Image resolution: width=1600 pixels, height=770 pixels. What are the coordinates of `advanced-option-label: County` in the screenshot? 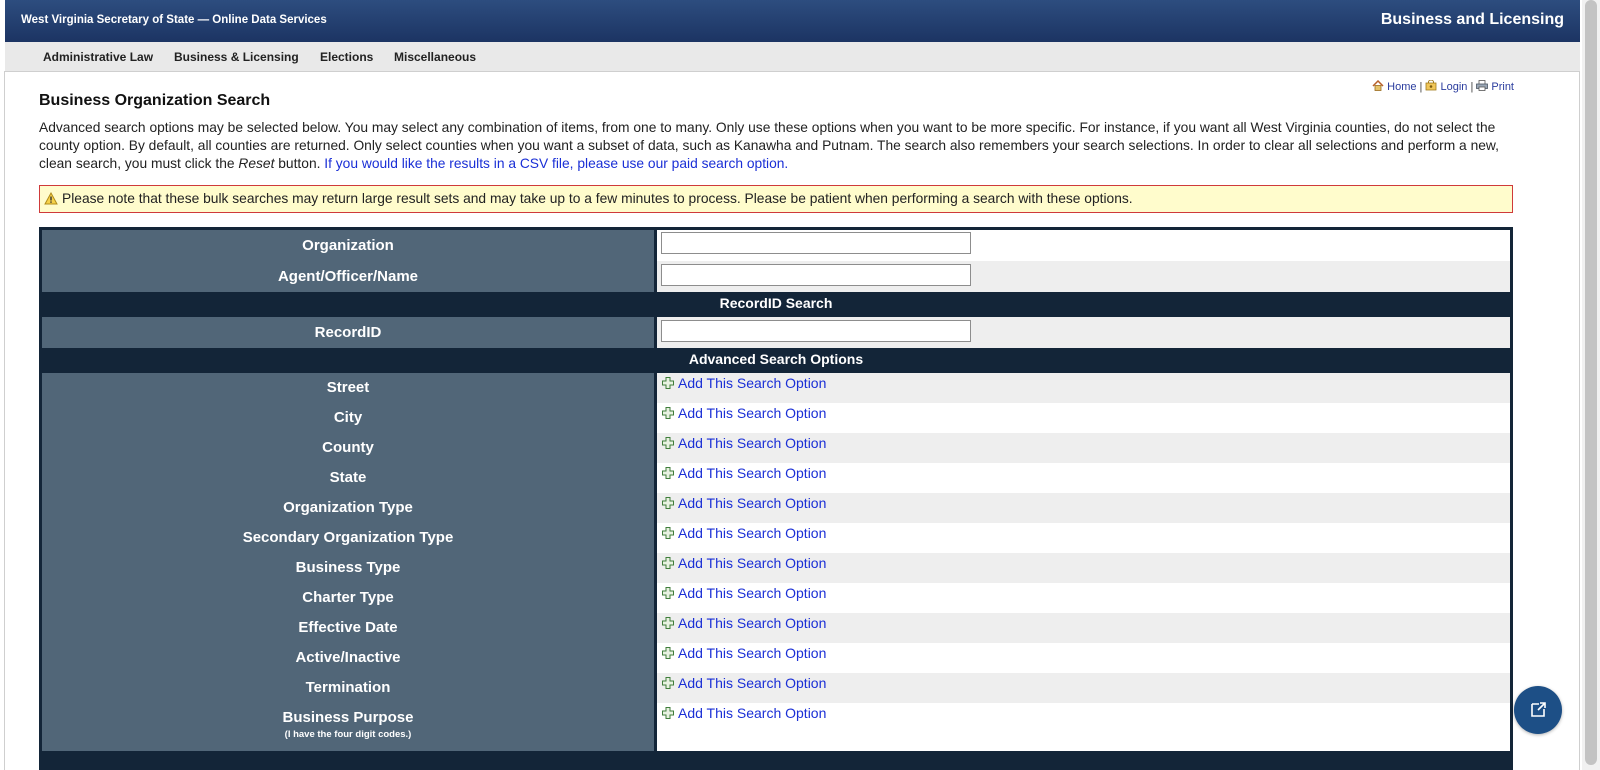 It's located at (348, 448).